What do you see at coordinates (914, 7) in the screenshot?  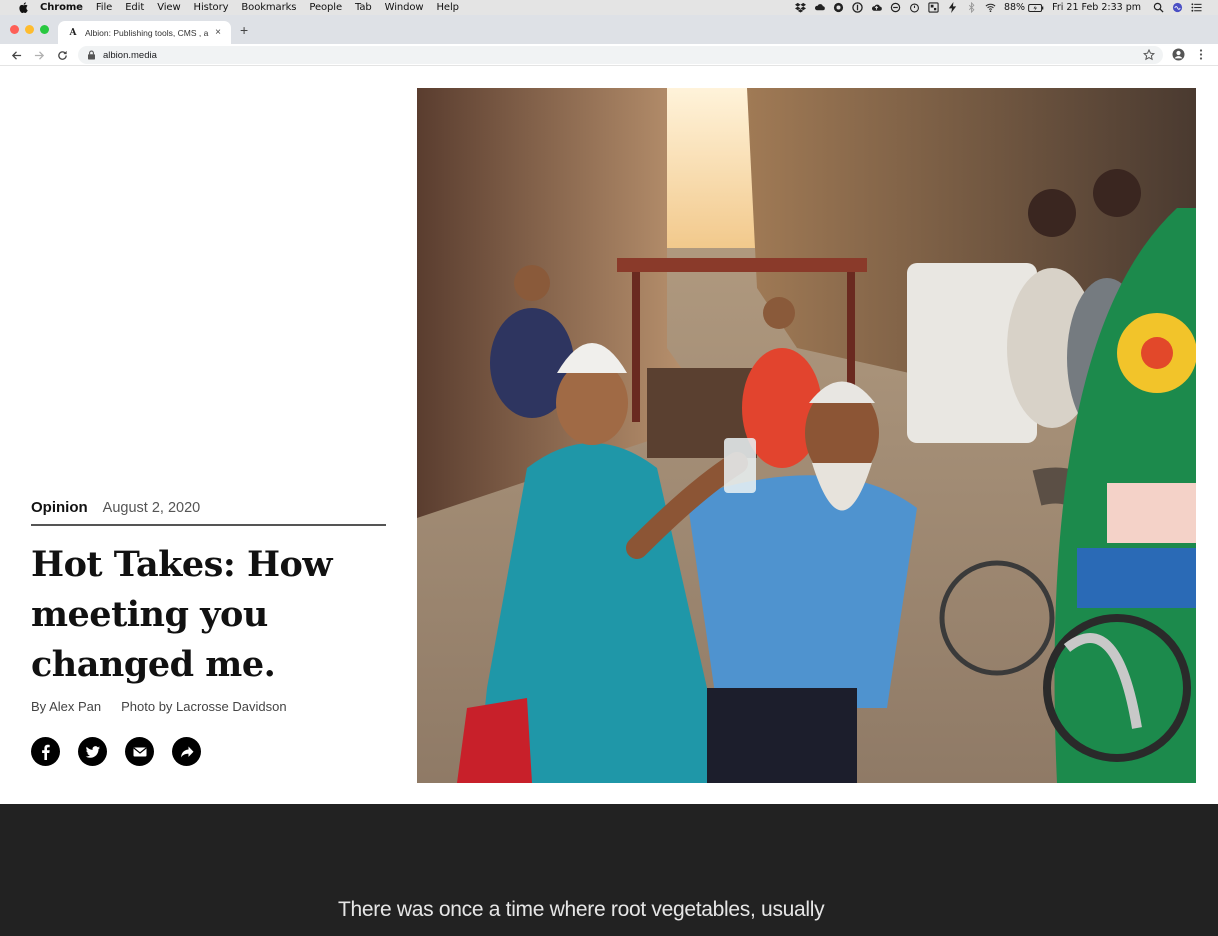 I see `timer-icon` at bounding box center [914, 7].